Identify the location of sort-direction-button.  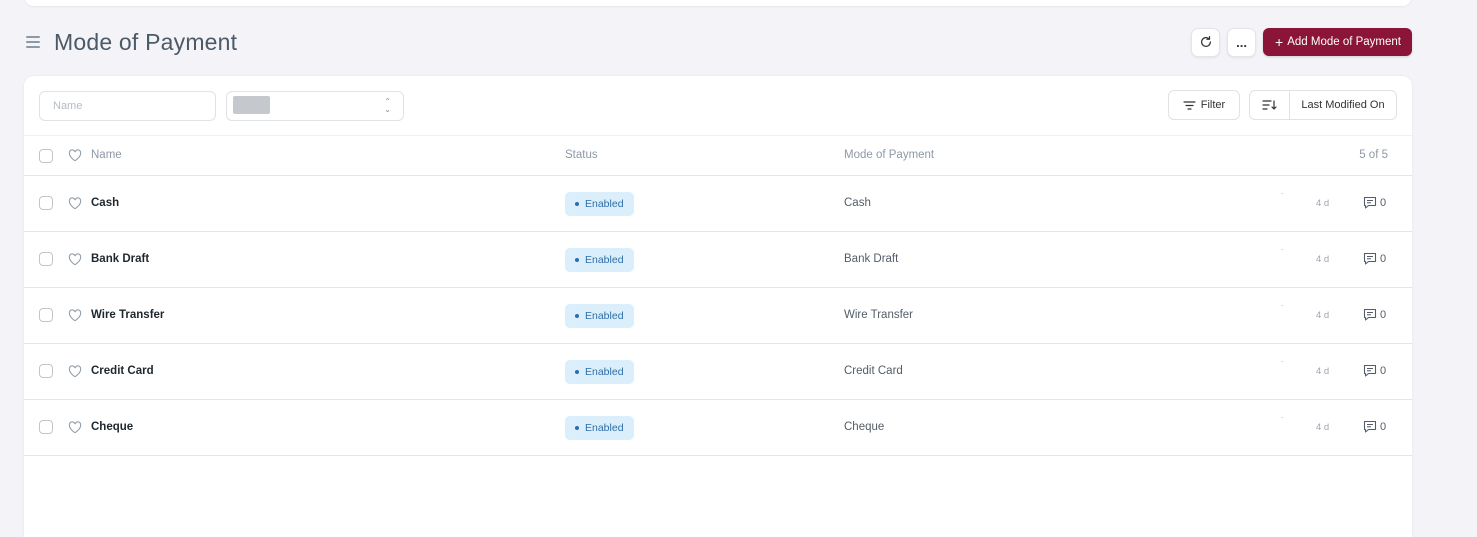
(1270, 105).